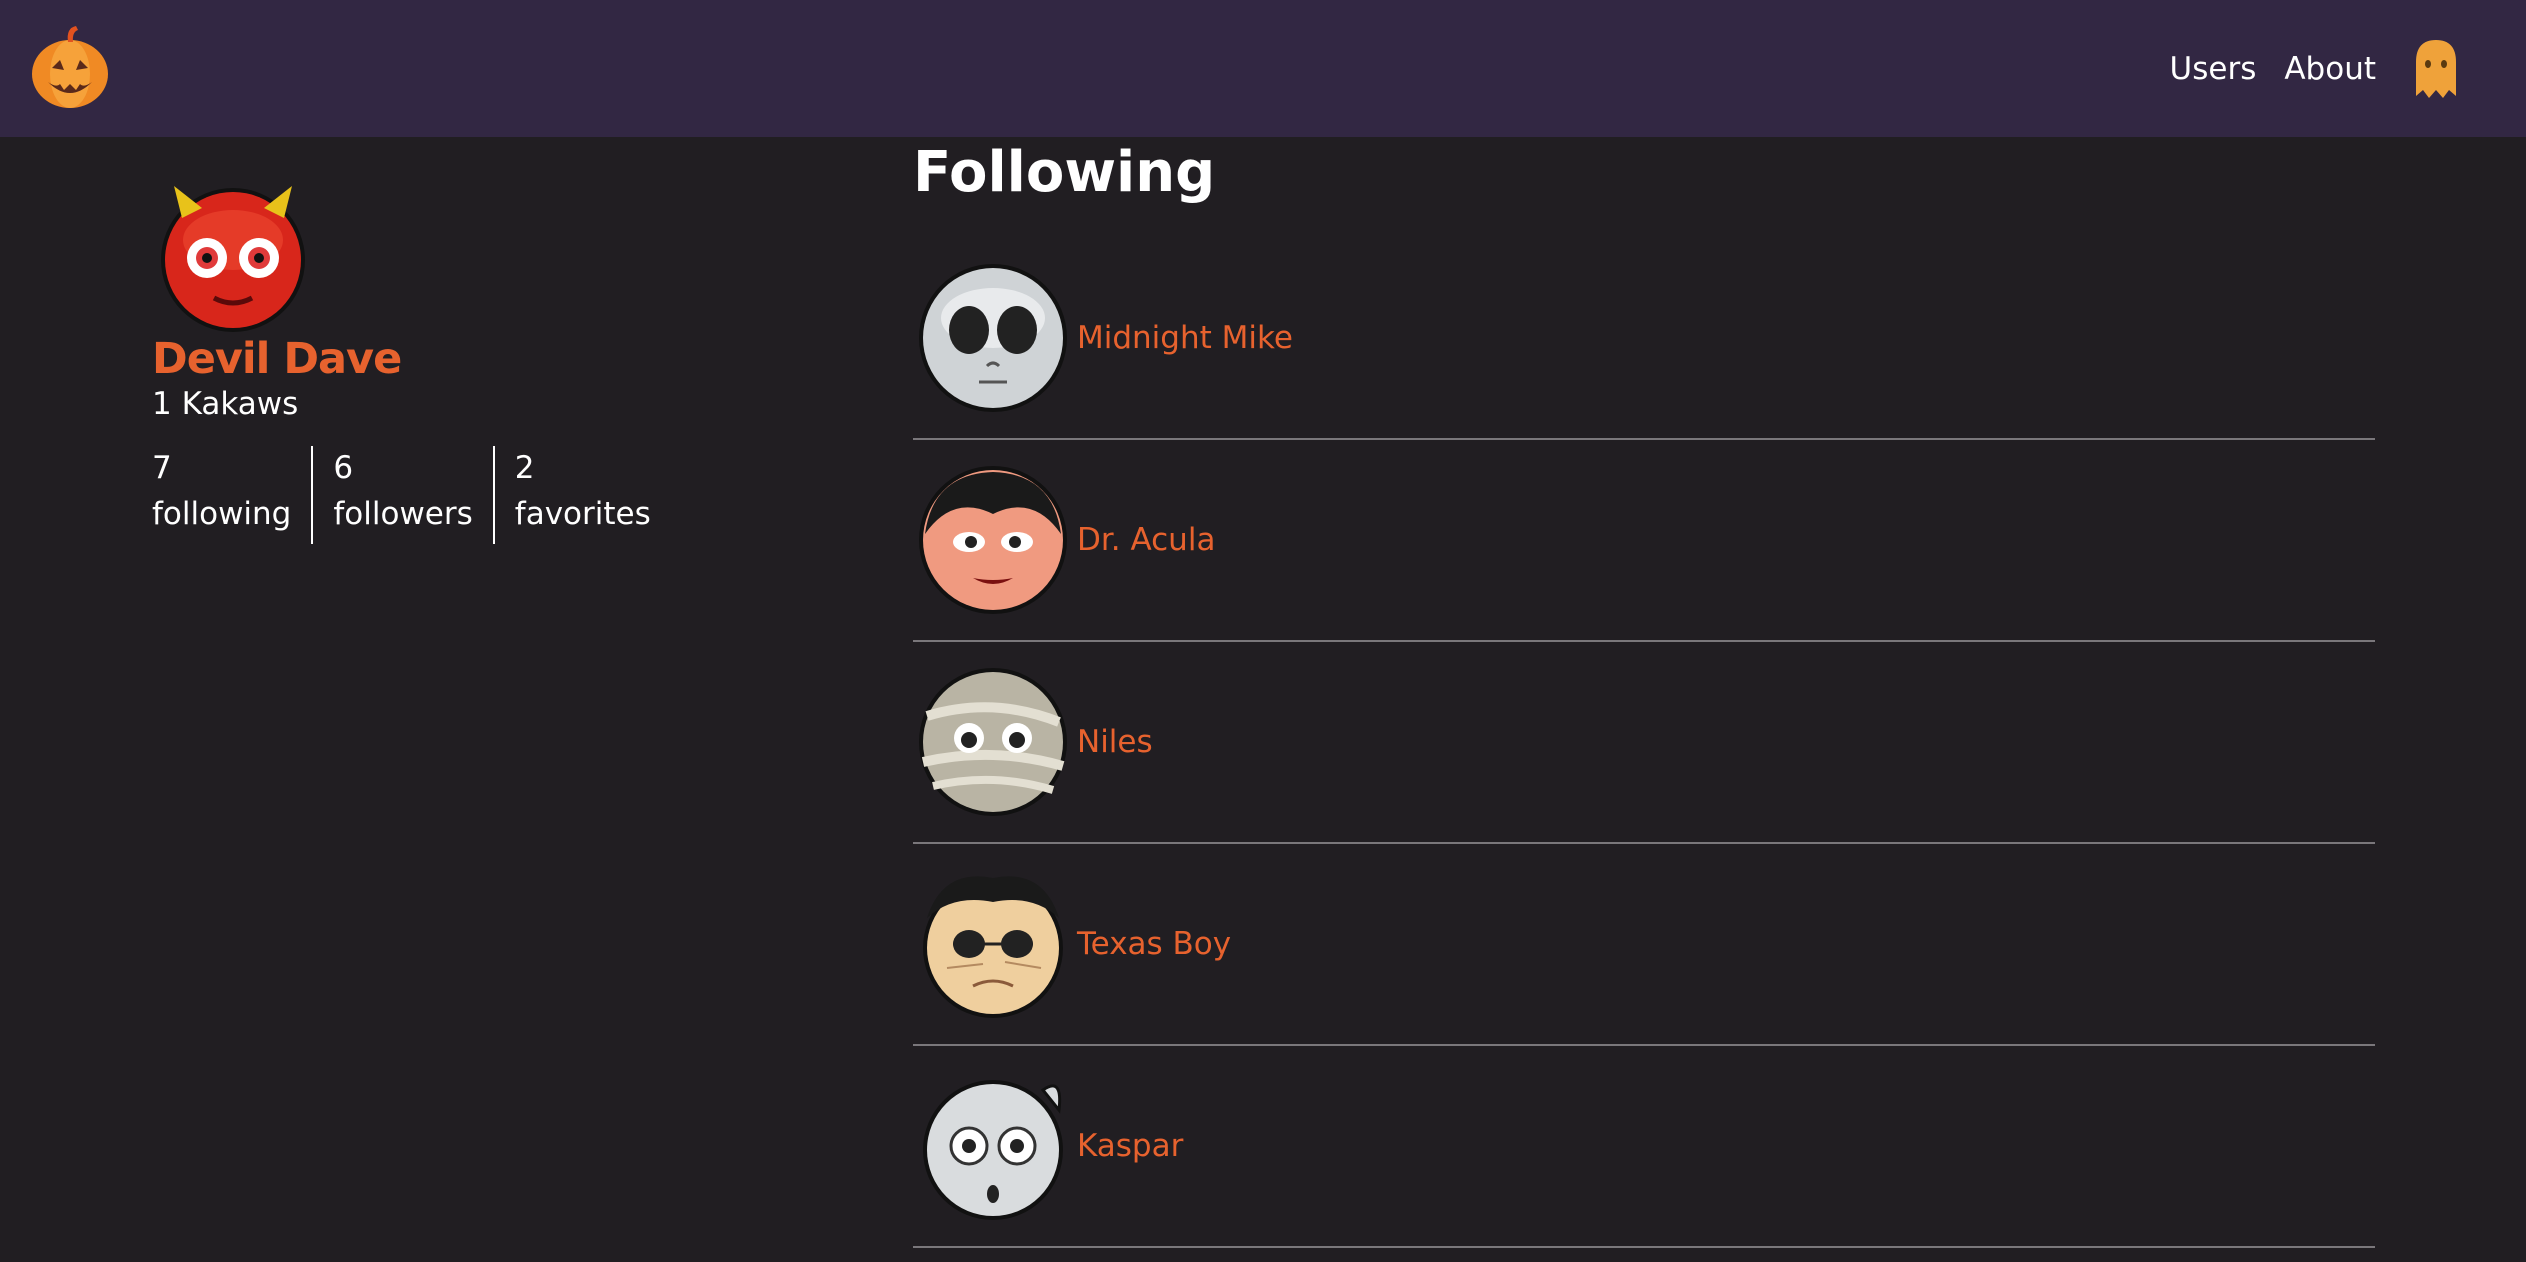 The image size is (2526, 1262). Describe the element at coordinates (993, 944) in the screenshot. I see `leatherface-icon` at that location.